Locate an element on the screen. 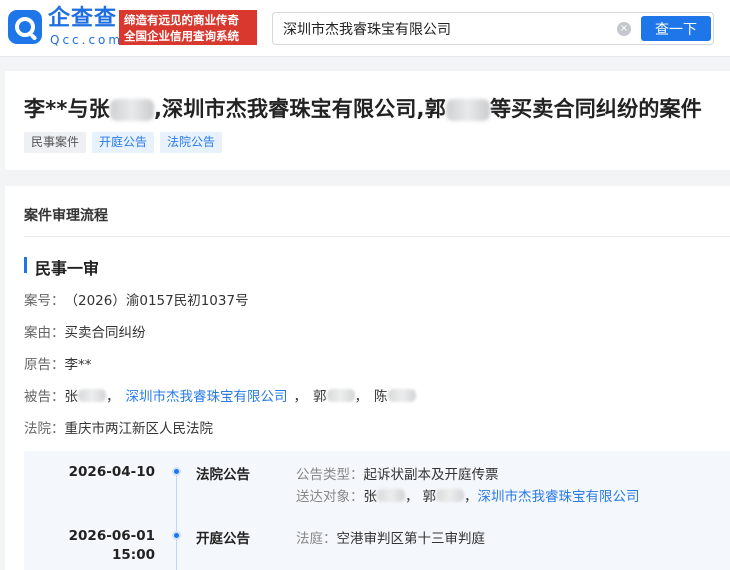 Image resolution: width=730 pixels, height=570 pixels. section-title: 案件审理流程 is located at coordinates (66, 216).